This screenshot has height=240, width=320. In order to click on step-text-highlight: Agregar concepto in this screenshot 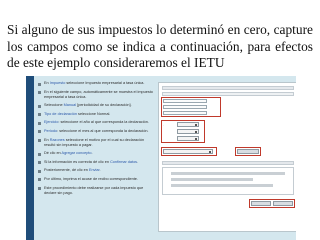, I will do `click(76, 153)`.